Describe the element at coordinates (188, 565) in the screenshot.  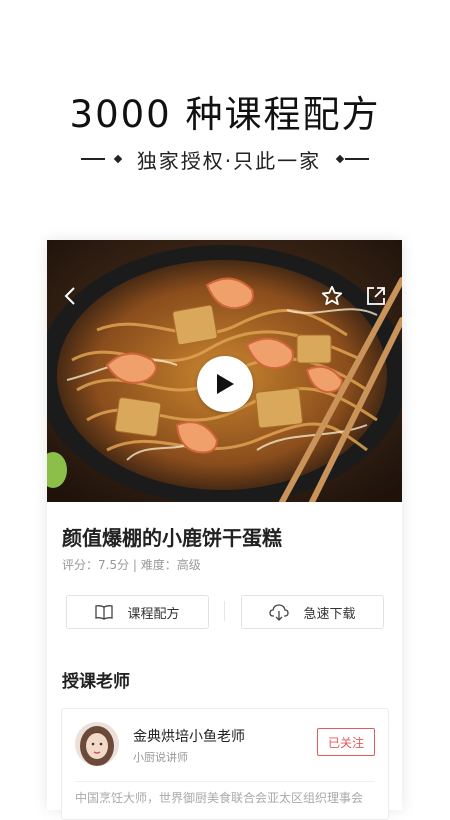
I see `difficulty-value: 高级` at that location.